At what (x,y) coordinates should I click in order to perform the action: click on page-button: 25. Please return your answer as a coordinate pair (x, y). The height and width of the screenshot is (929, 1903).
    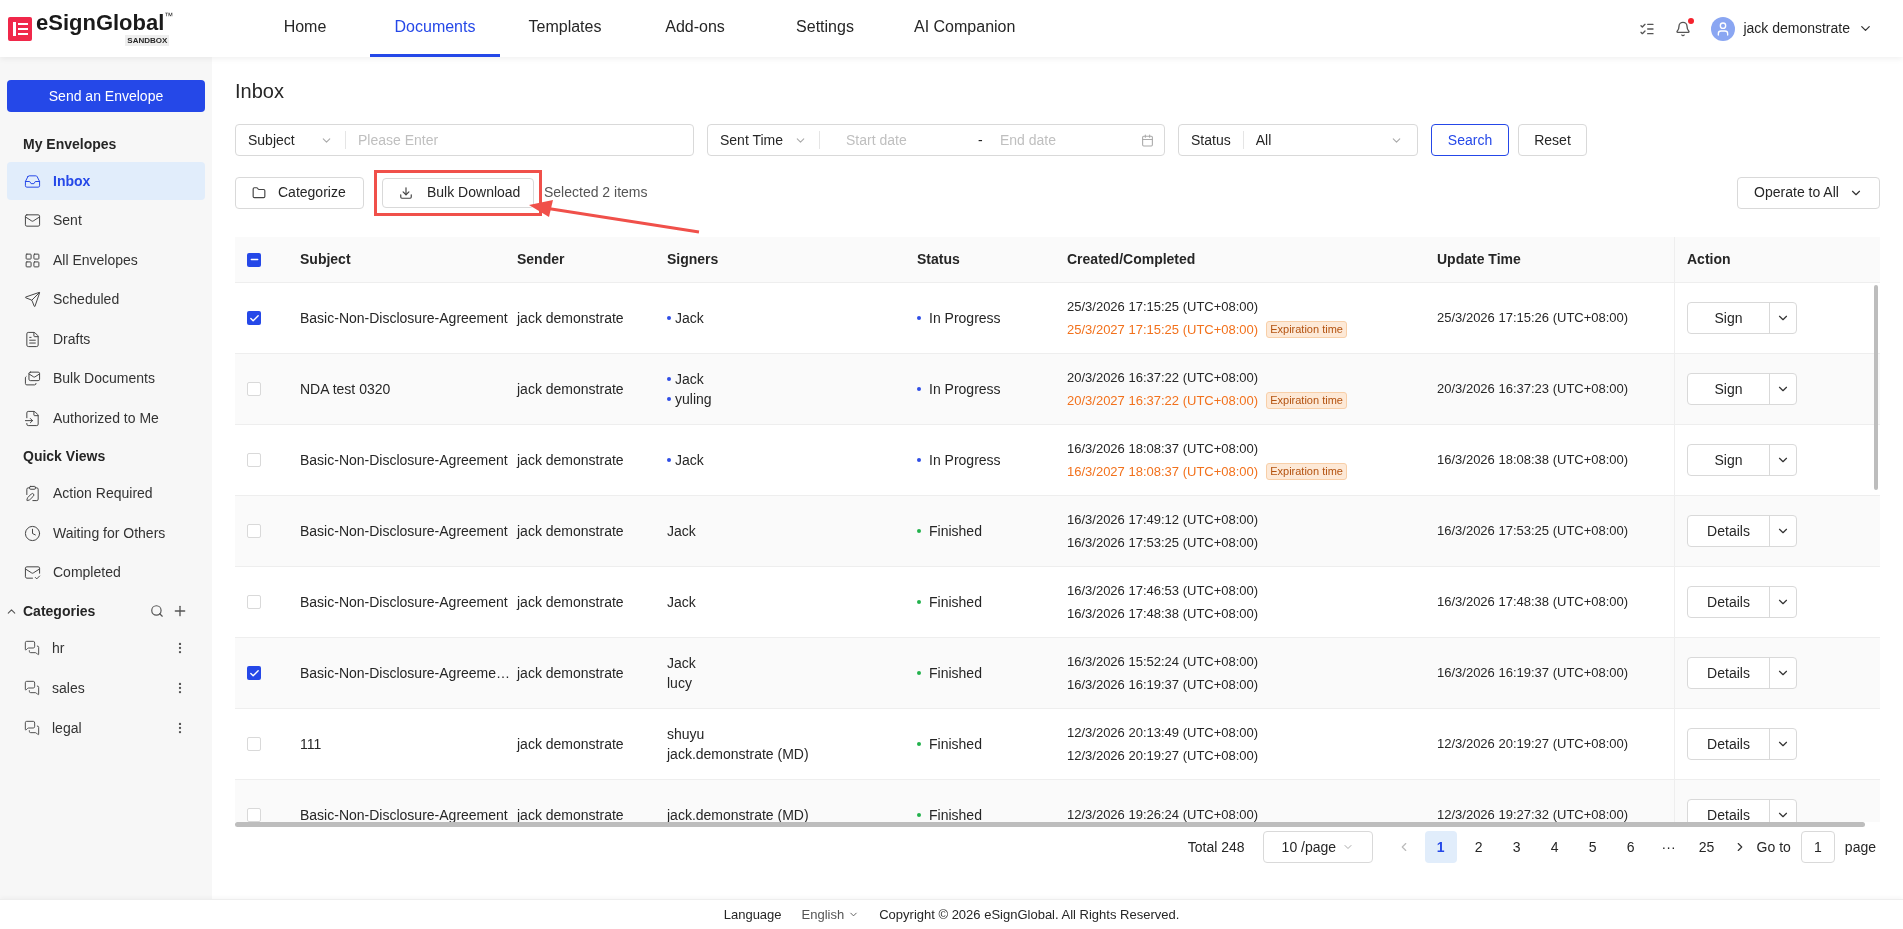
    Looking at the image, I should click on (1706, 847).